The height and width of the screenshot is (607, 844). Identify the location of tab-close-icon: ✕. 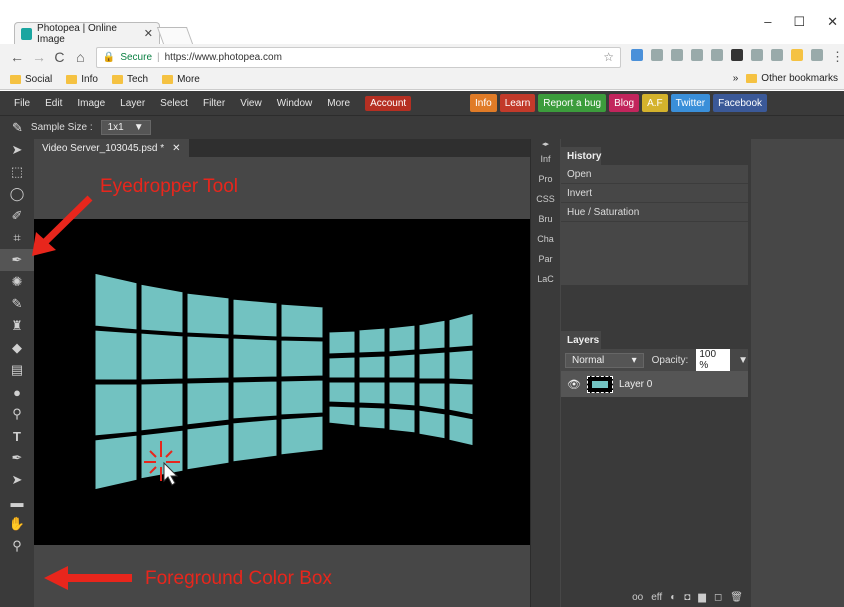
(148, 33).